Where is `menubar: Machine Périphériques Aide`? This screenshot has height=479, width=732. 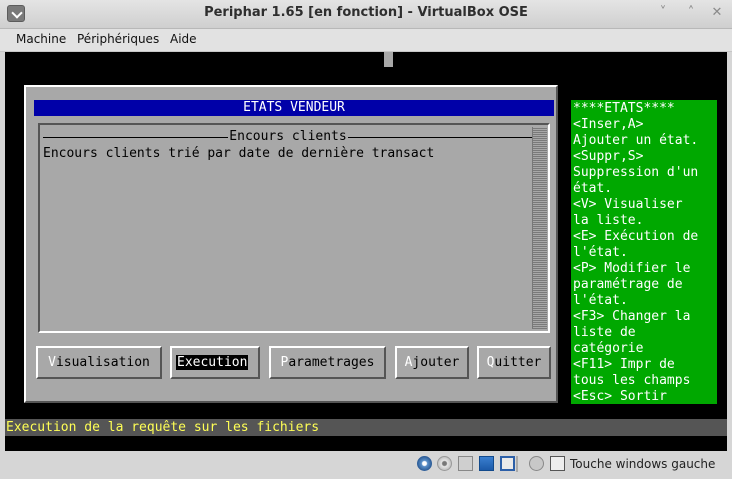 menubar: Machine Périphériques Aide is located at coordinates (366, 40).